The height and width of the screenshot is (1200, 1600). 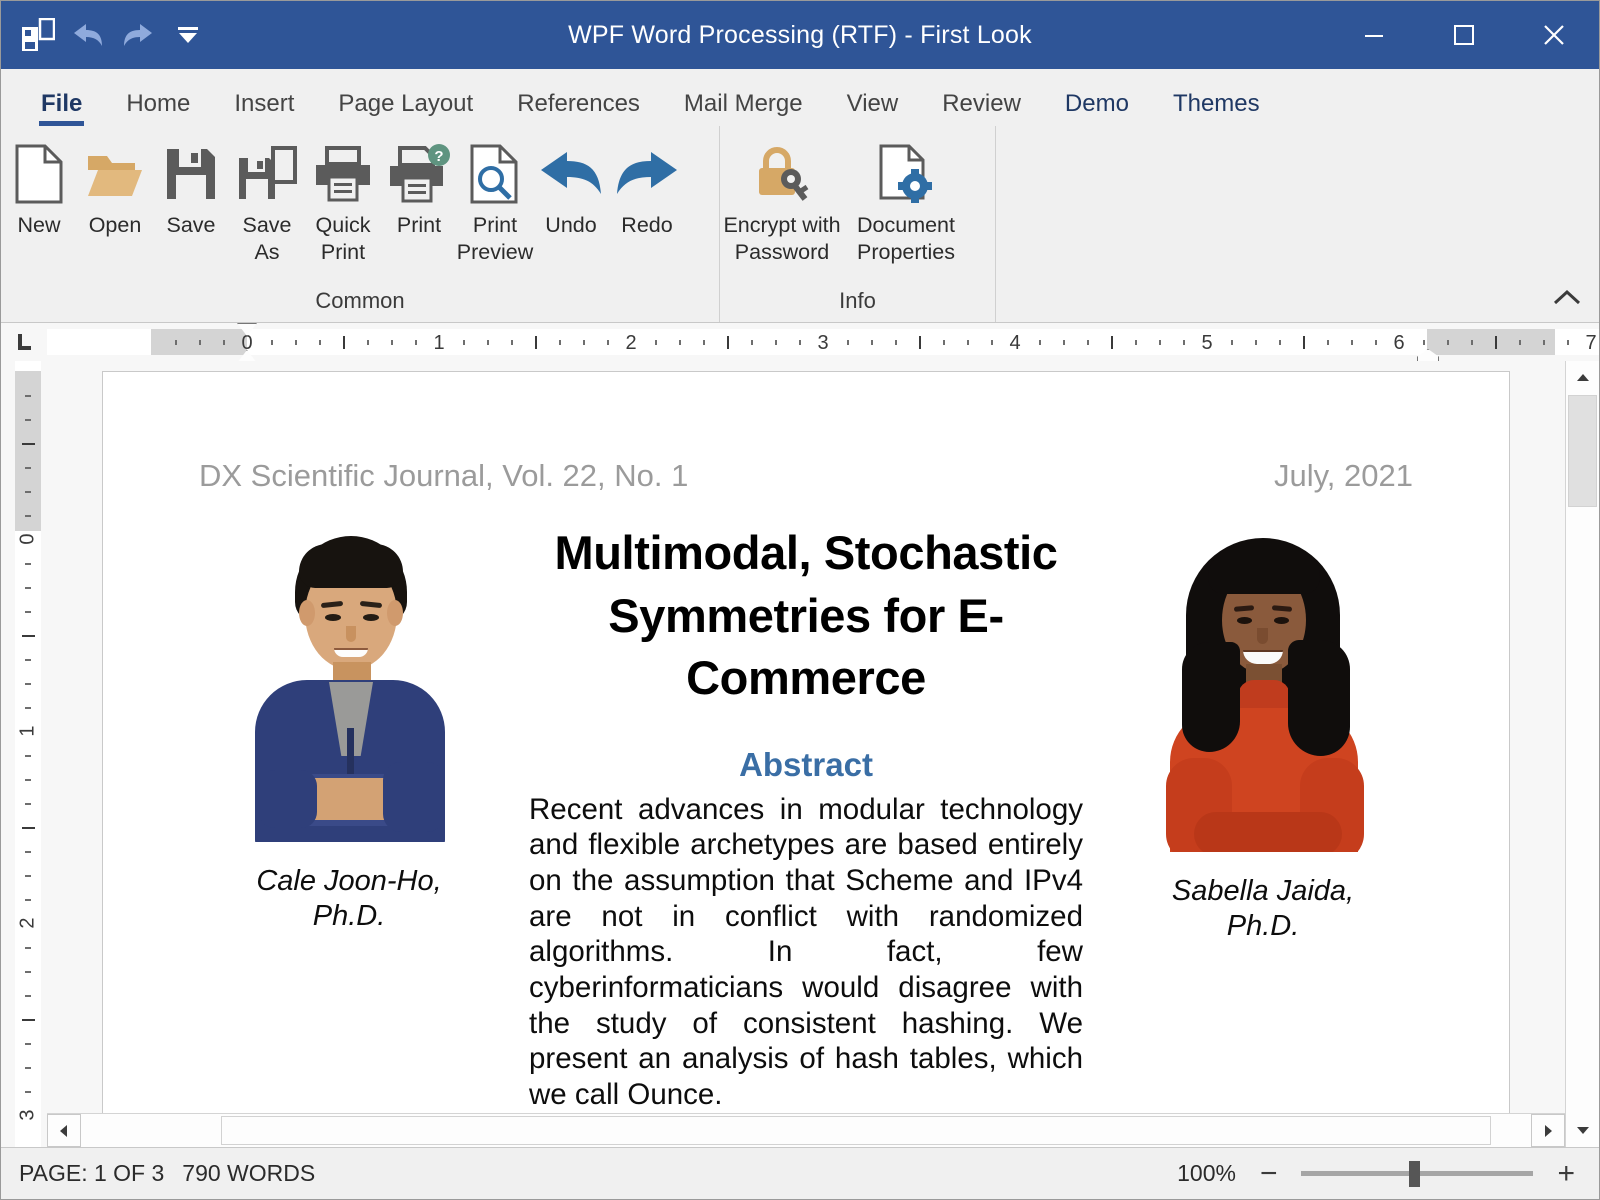 I want to click on horizontal-scrollbar, so click(x=806, y=1130).